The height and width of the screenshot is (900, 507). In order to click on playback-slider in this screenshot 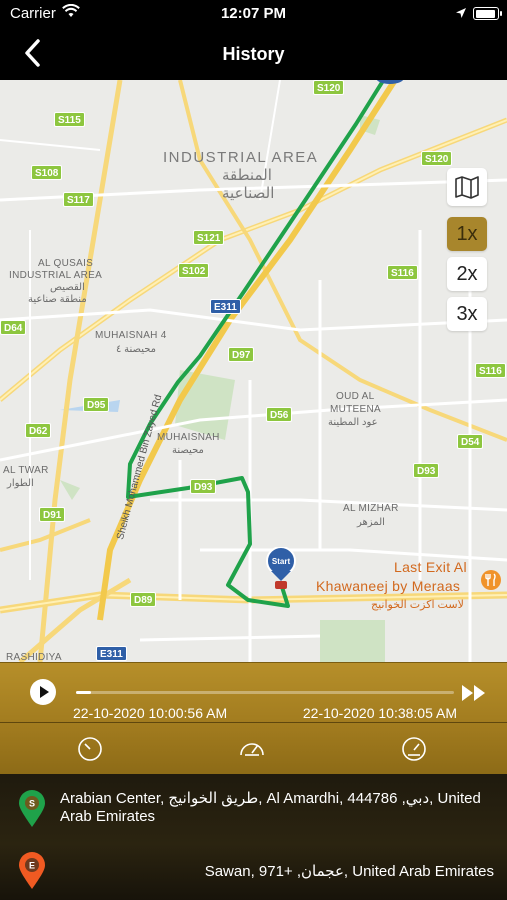, I will do `click(265, 692)`.